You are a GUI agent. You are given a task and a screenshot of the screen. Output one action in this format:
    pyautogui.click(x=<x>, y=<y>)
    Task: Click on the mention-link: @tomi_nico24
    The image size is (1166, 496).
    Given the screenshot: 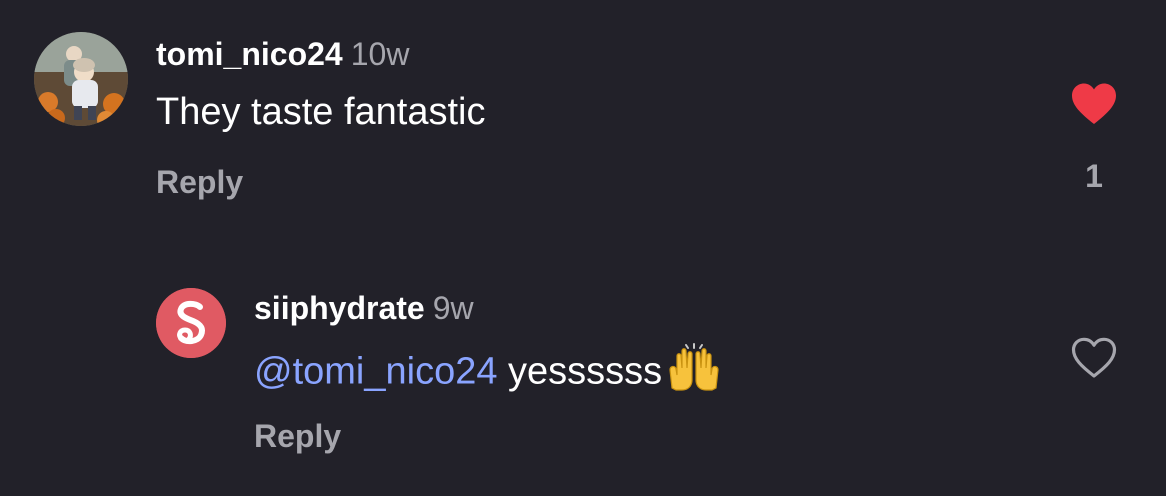 What is the action you would take?
    pyautogui.click(x=375, y=372)
    